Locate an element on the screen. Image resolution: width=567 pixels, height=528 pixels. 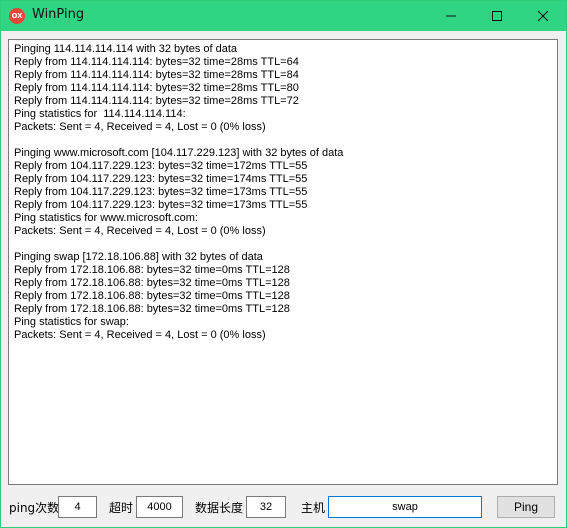
output-line: Ping statistics for www.microsoft.com: is located at coordinates (106, 218).